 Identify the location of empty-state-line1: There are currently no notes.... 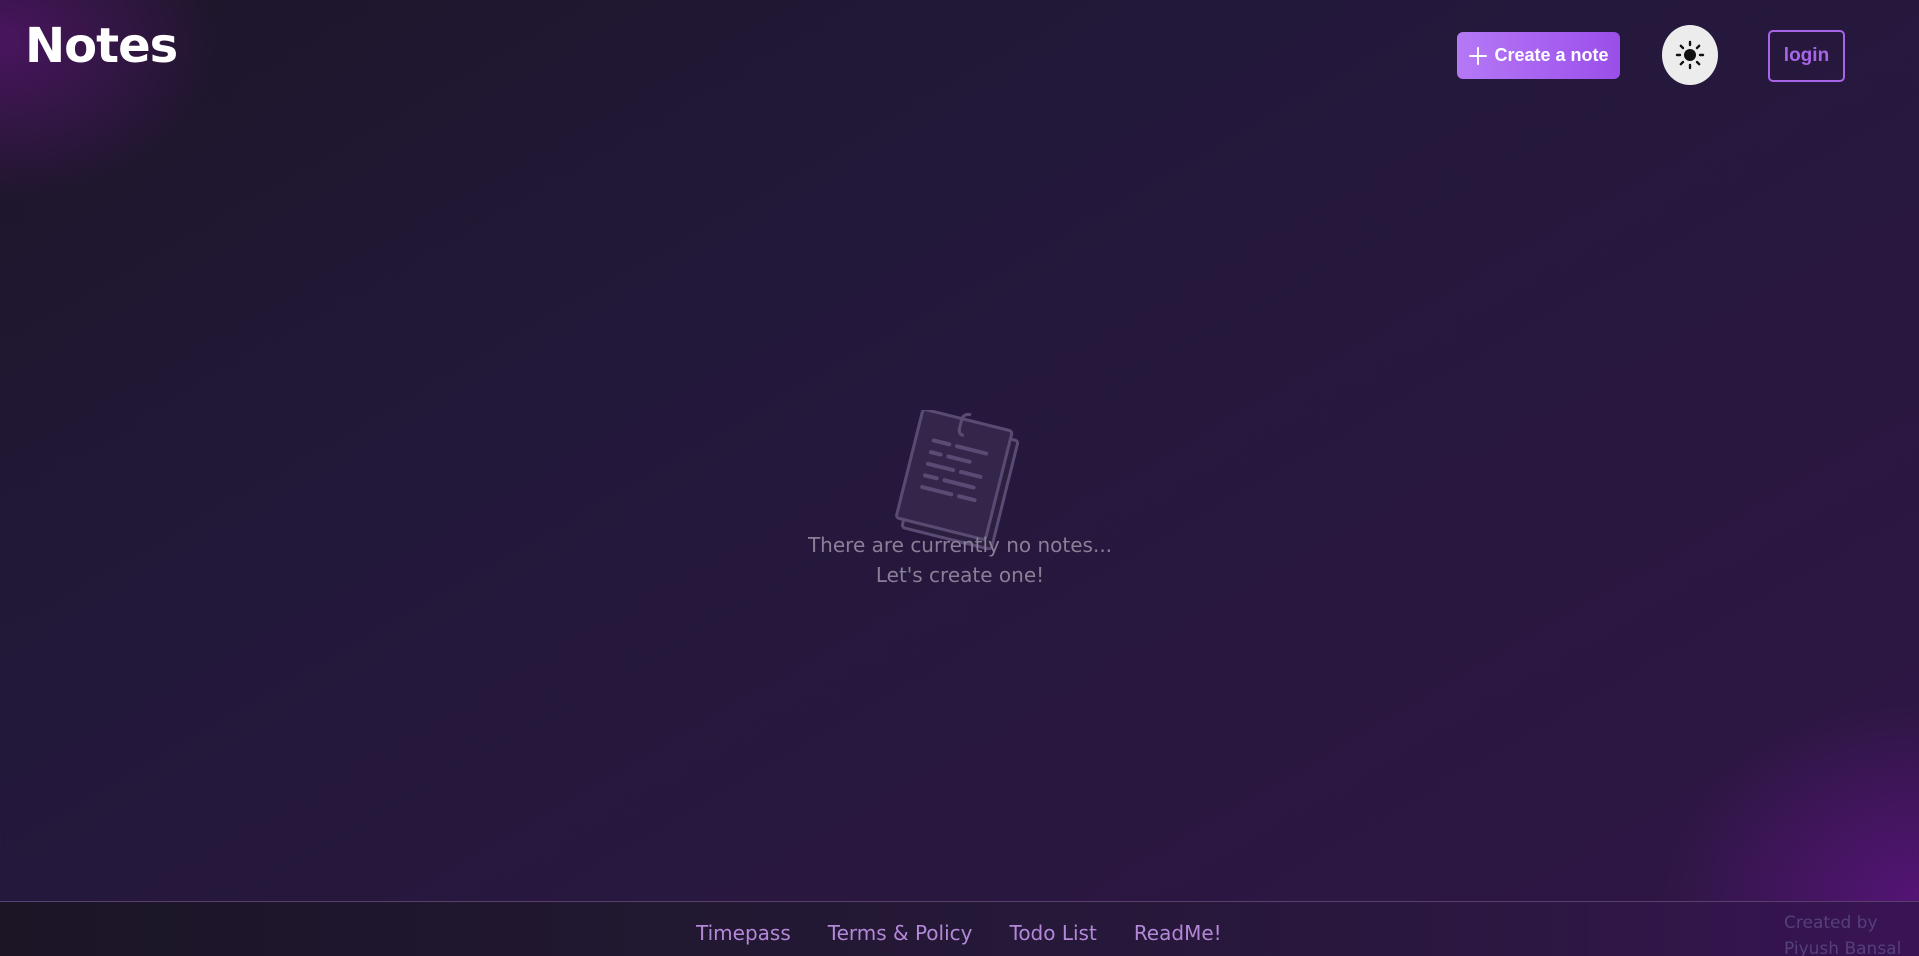
(960, 545).